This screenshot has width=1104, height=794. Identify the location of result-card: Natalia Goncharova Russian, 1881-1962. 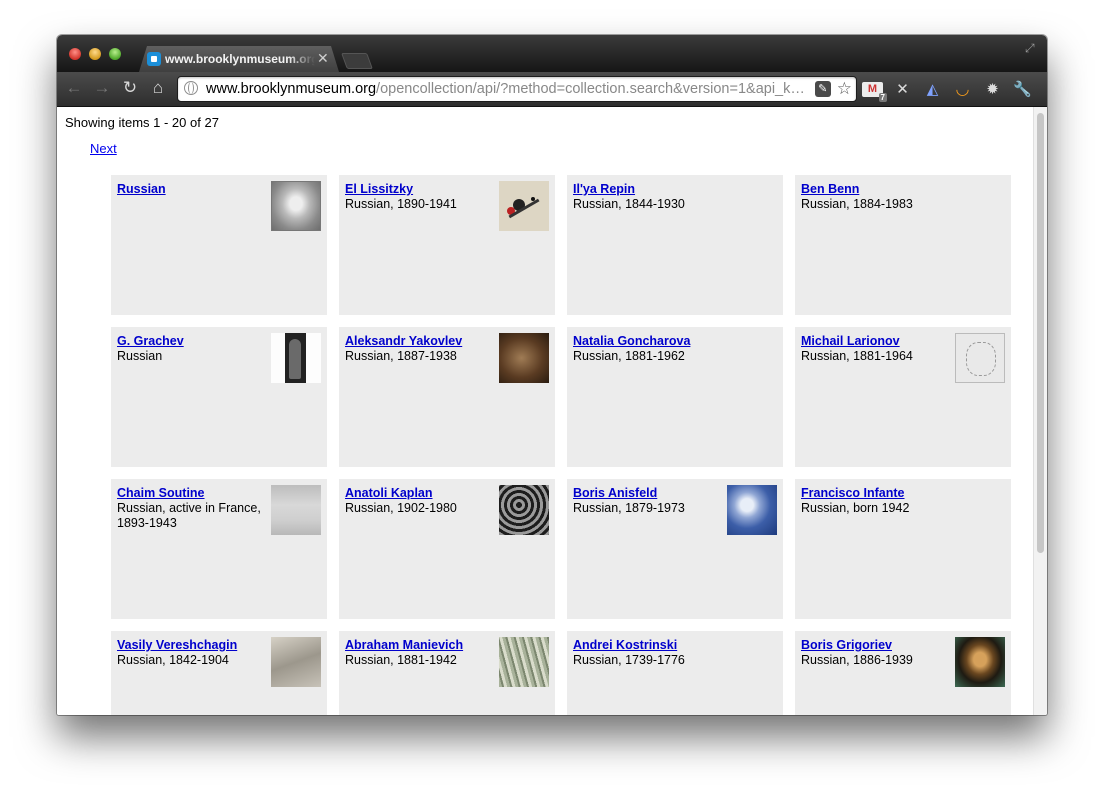
(675, 397).